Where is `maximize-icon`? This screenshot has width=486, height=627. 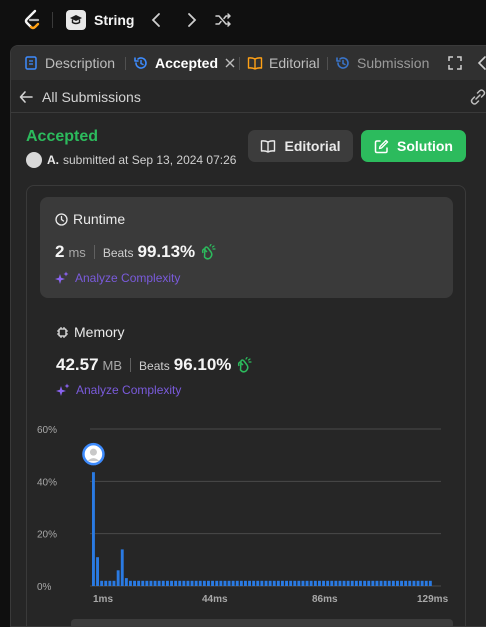 maximize-icon is located at coordinates (455, 63).